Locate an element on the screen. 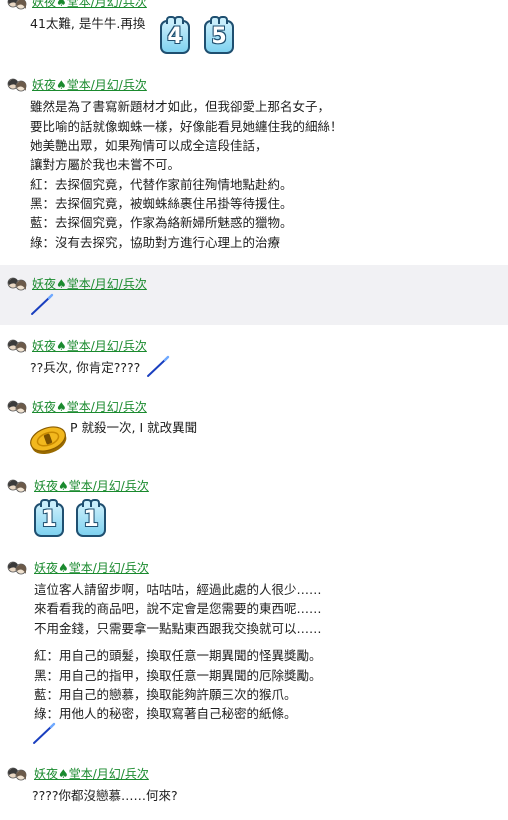 The image size is (508, 820). message-line: 黑：用自己的指甲，換取任意一期異聞的厄除獎勵。 is located at coordinates (178, 675).